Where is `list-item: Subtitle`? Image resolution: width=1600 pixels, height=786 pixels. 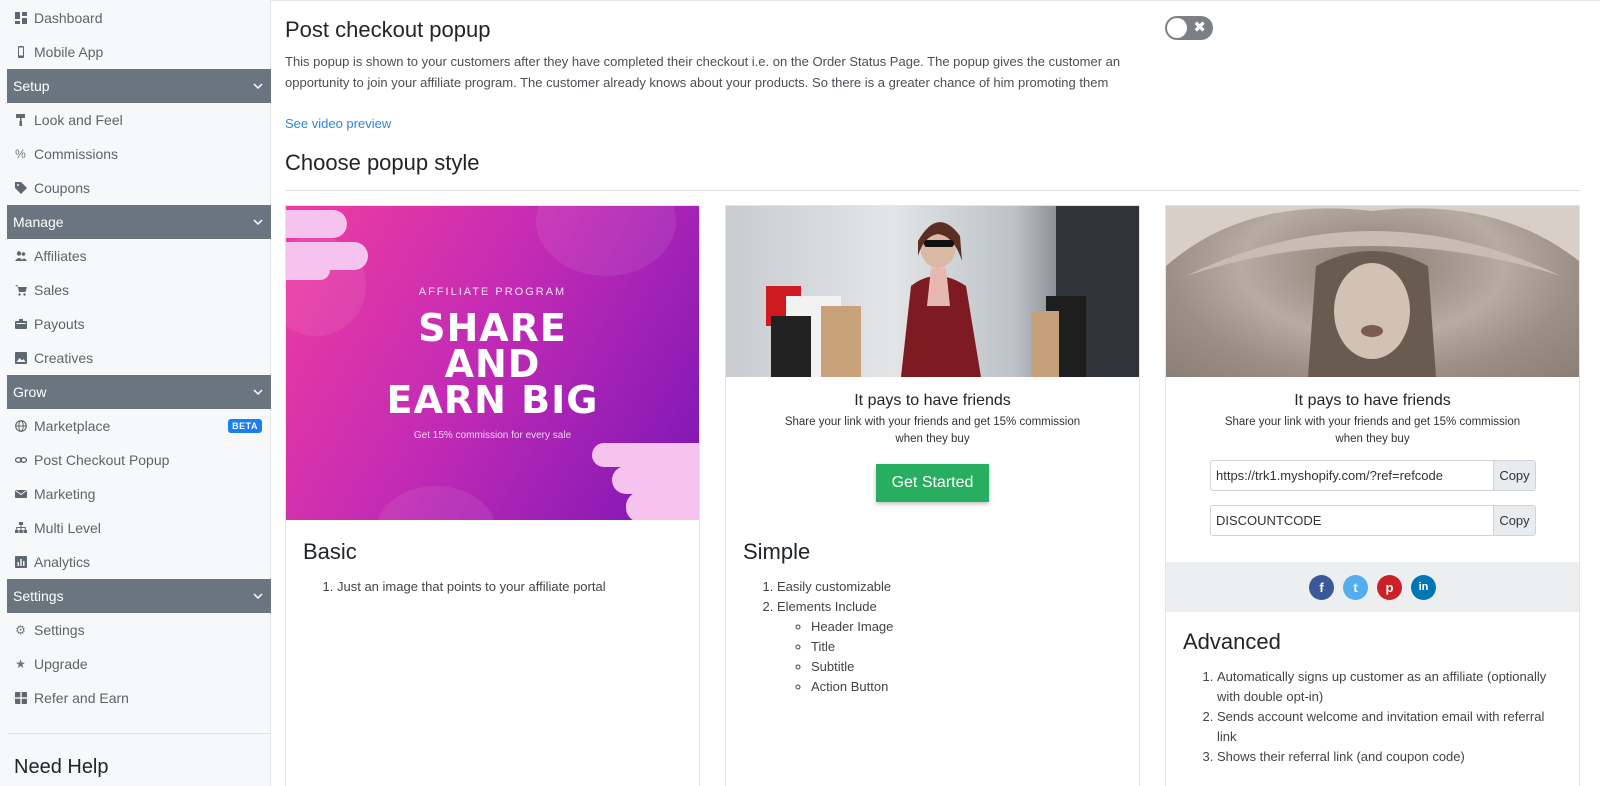
list-item: Subtitle is located at coordinates (852, 667).